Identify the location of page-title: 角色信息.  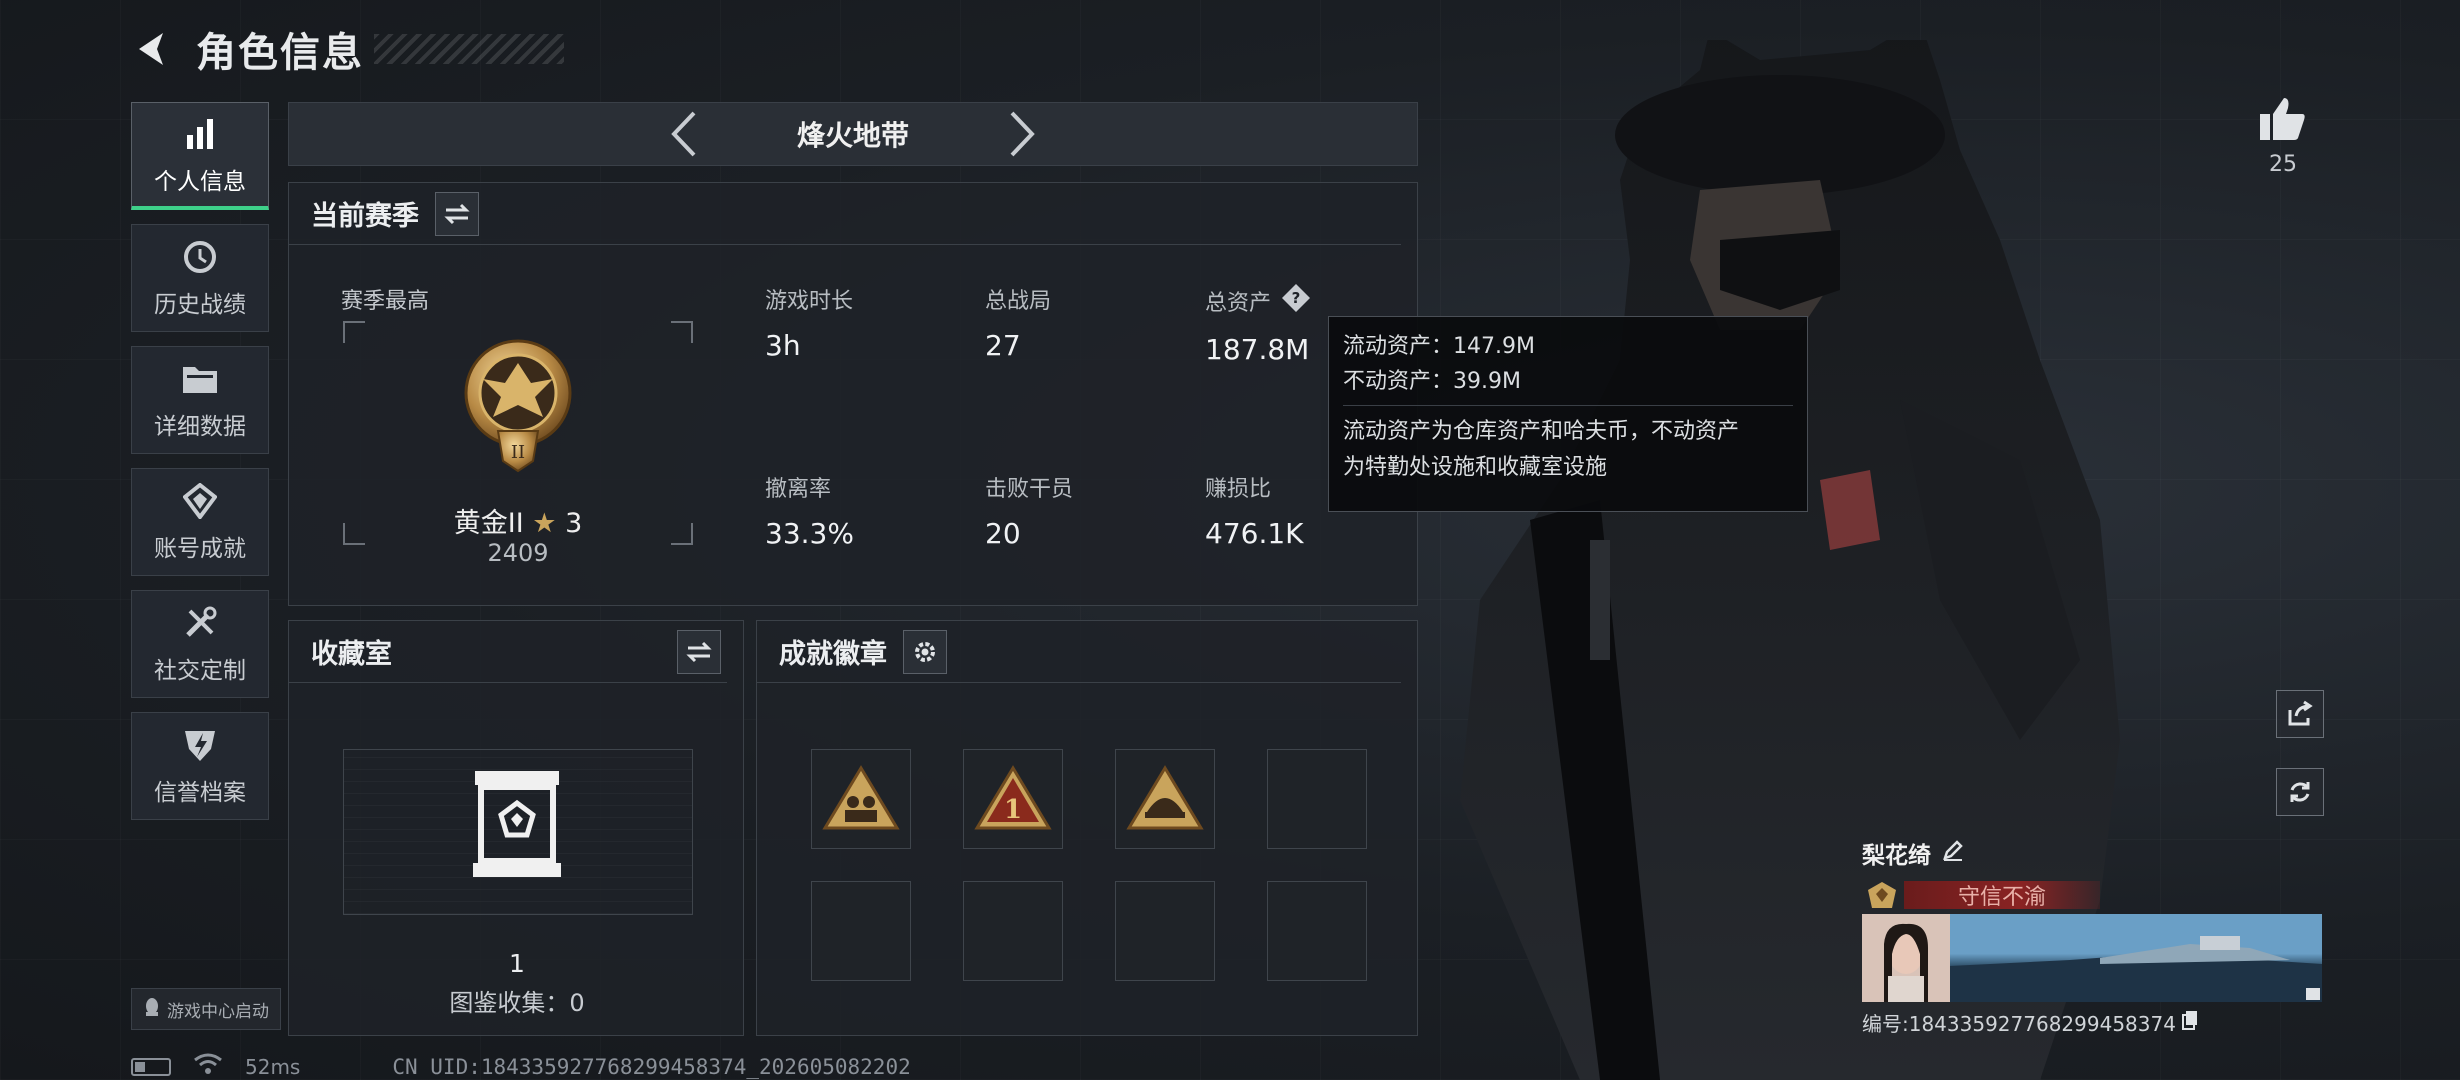
(280, 53).